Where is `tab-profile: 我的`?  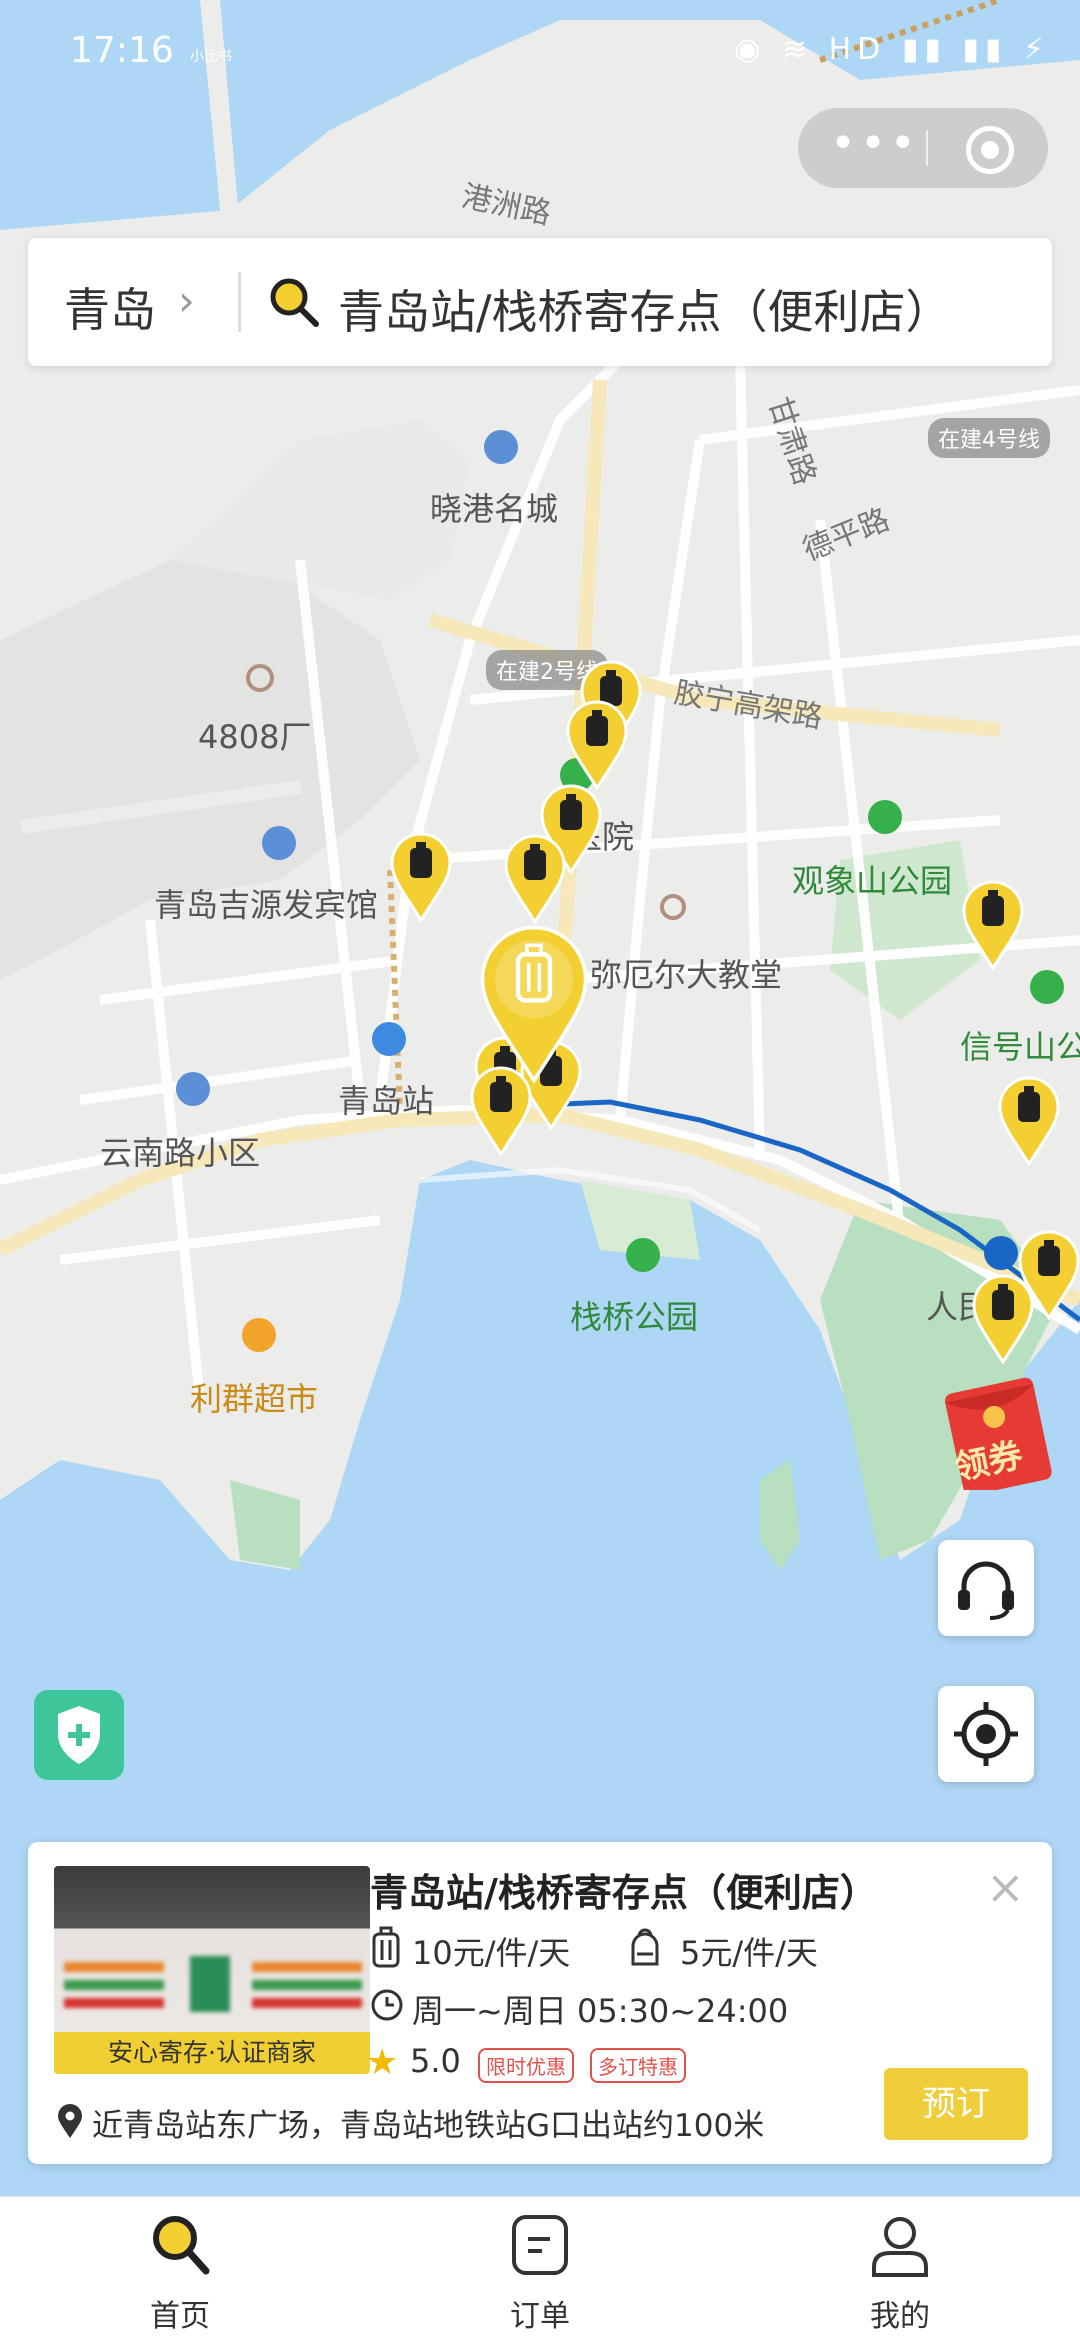 tab-profile: 我的 is located at coordinates (900, 2269).